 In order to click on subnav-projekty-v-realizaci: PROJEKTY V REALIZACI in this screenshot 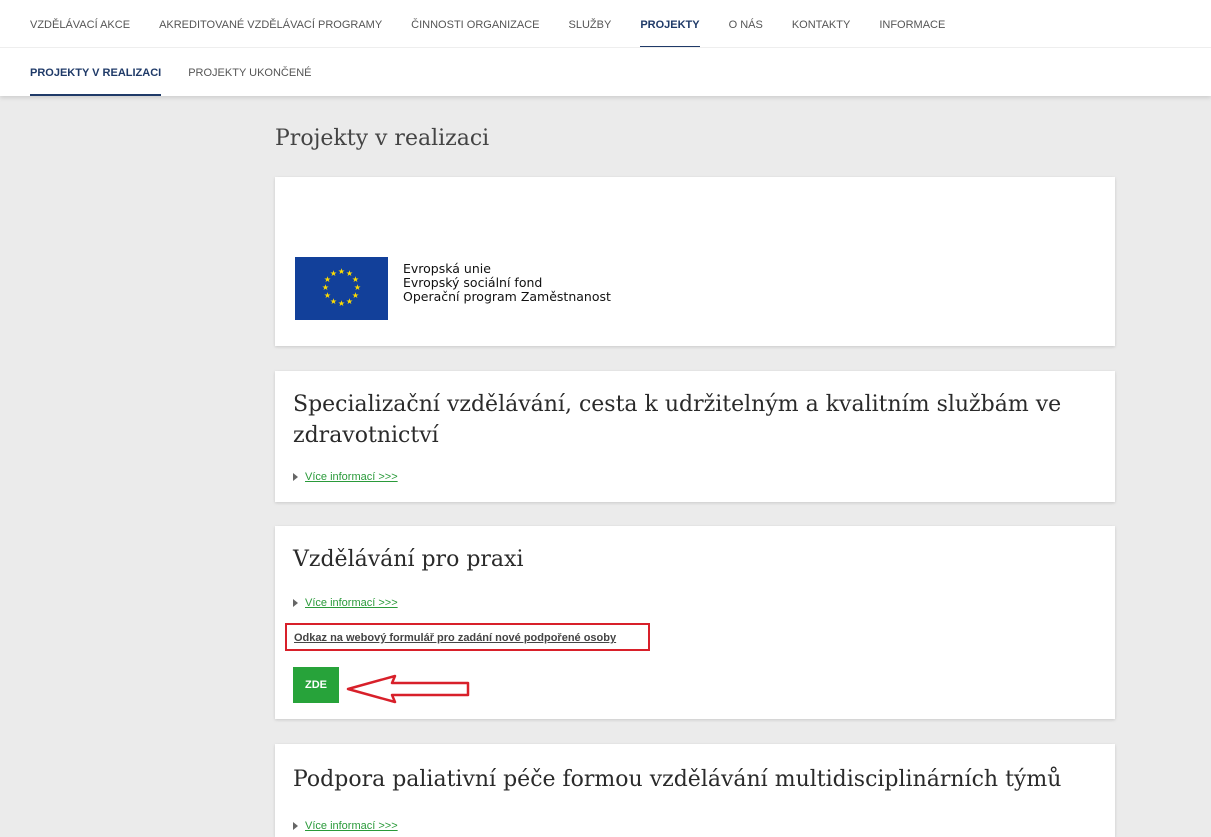, I will do `click(96, 73)`.